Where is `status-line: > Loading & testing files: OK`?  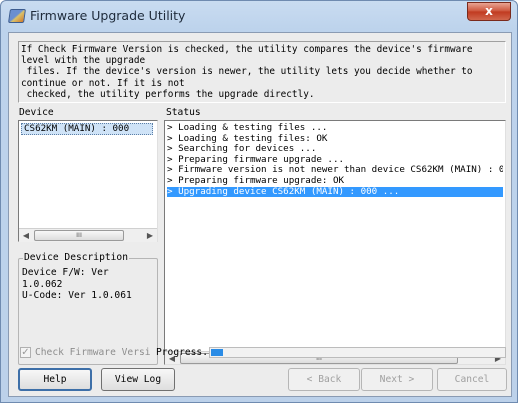 status-line: > Loading & testing files: OK is located at coordinates (335, 139).